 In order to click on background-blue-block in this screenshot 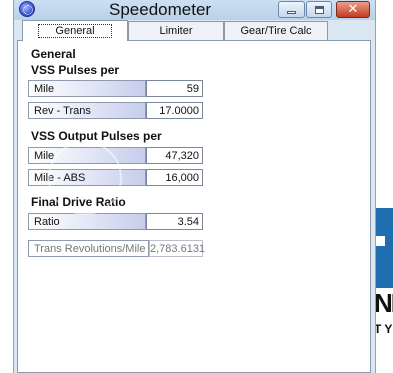, I will do `click(384, 248)`.